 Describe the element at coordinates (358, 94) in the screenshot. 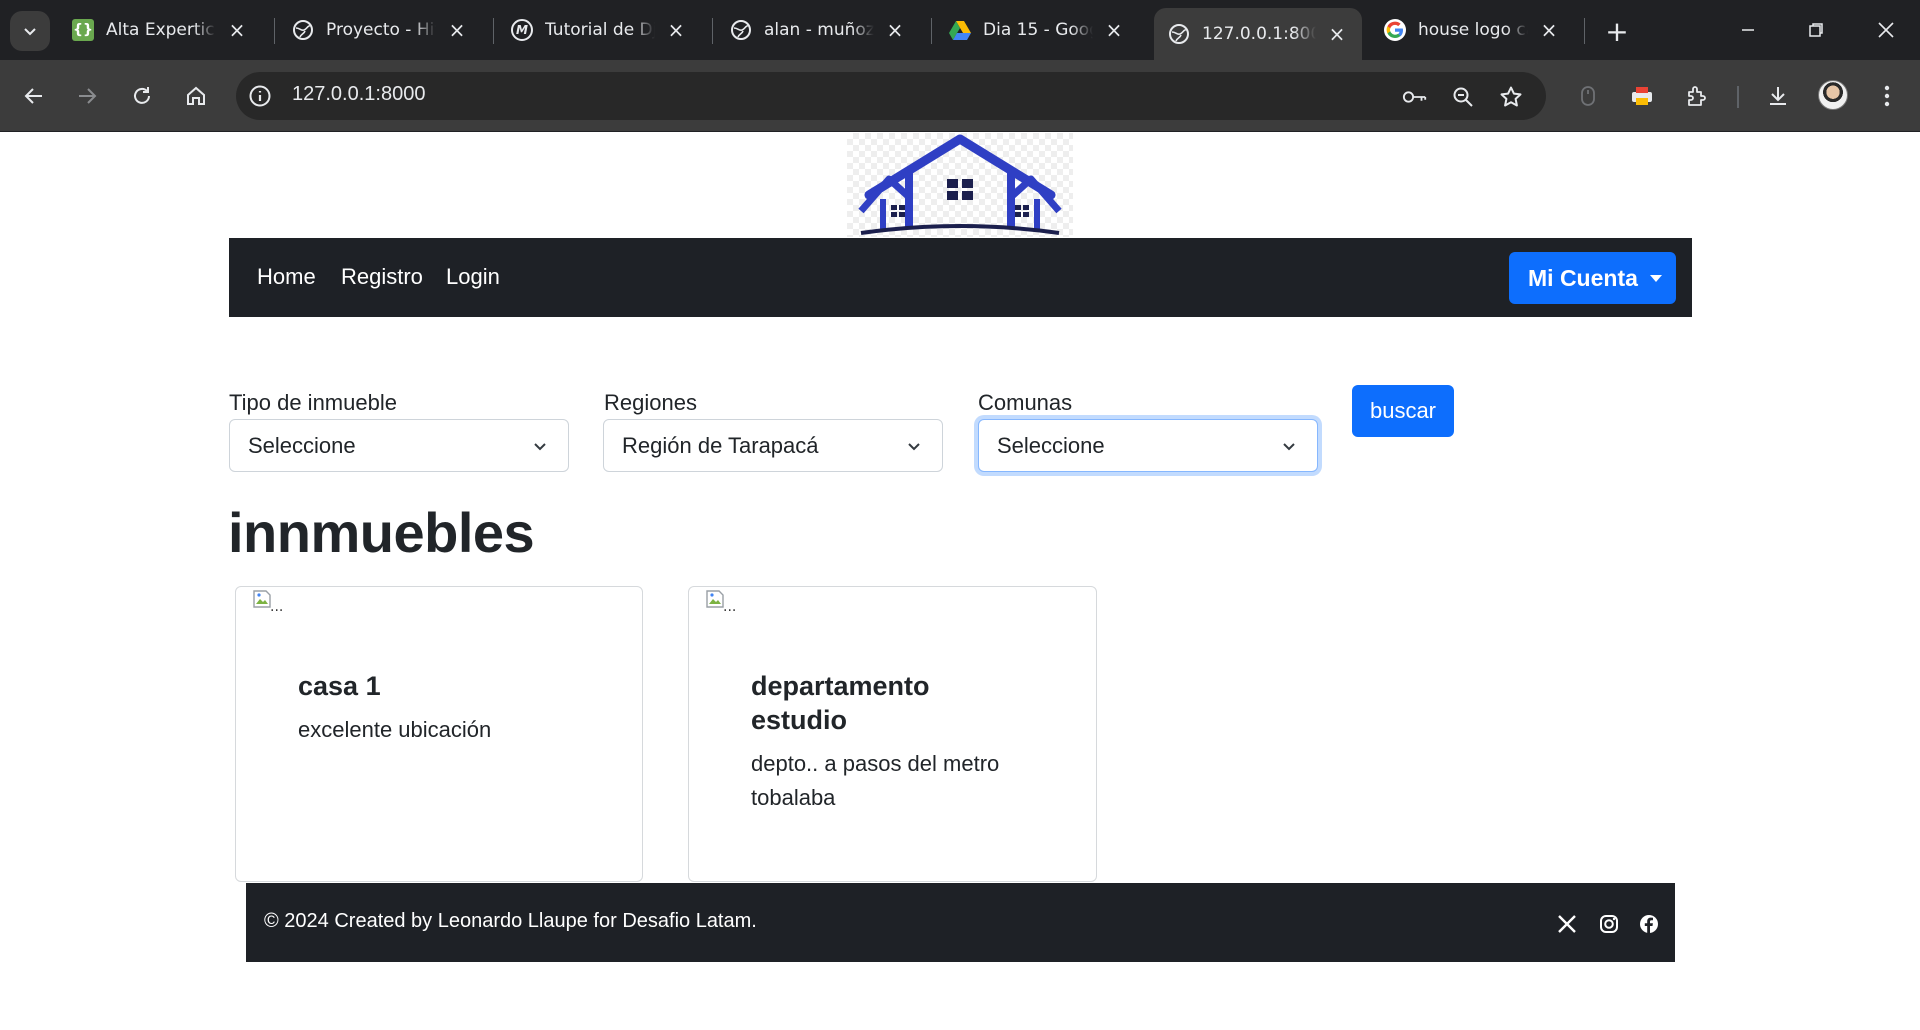

I see `address-url: 127.0.0.1:8000` at that location.